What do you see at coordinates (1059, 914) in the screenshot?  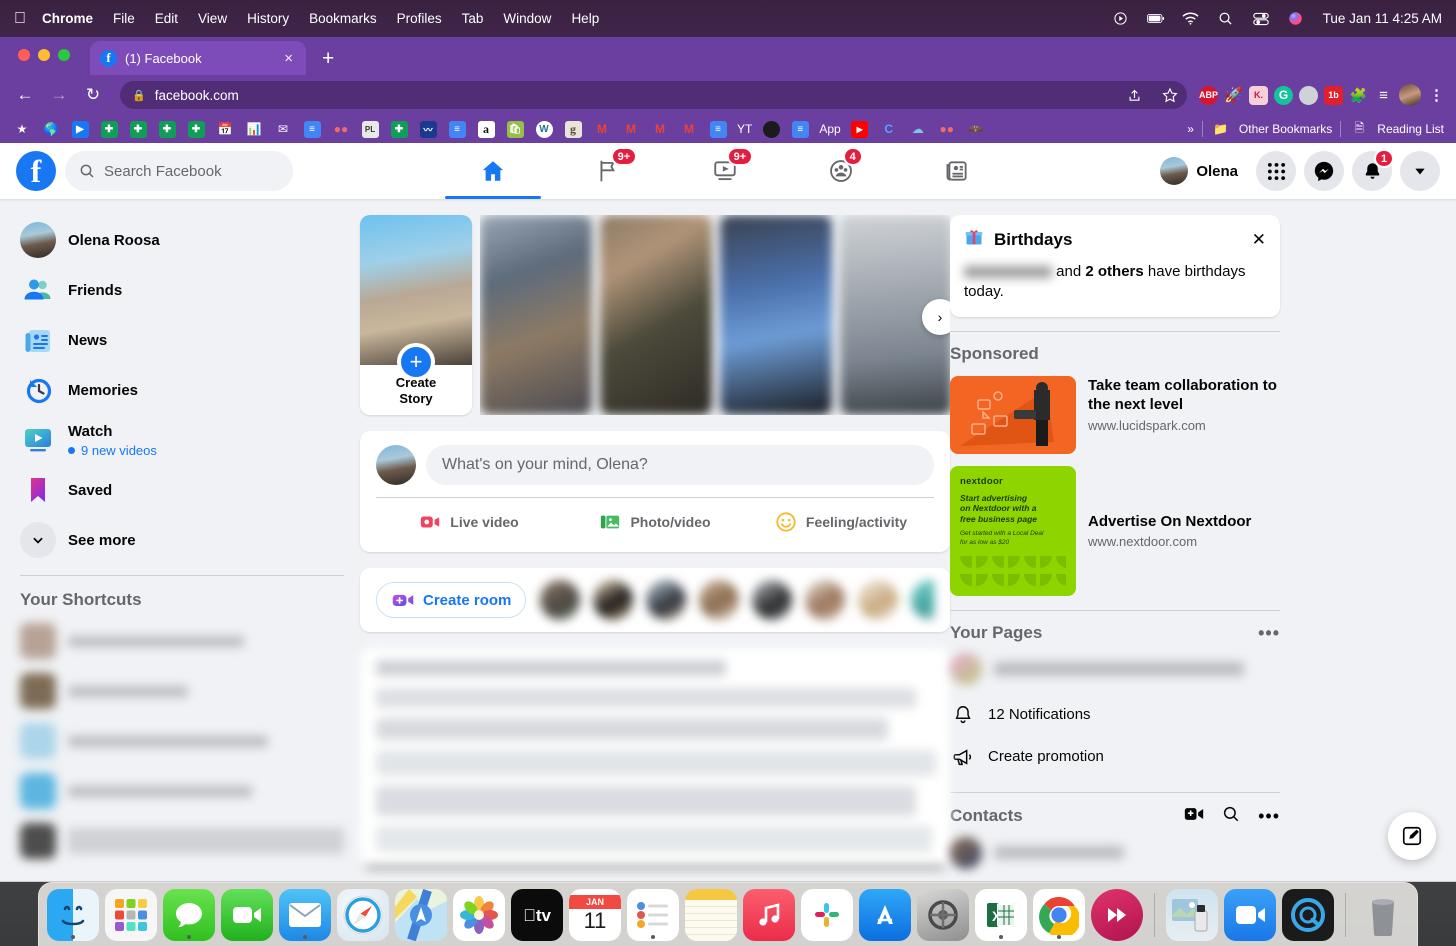 I see `dock-item-chrome` at bounding box center [1059, 914].